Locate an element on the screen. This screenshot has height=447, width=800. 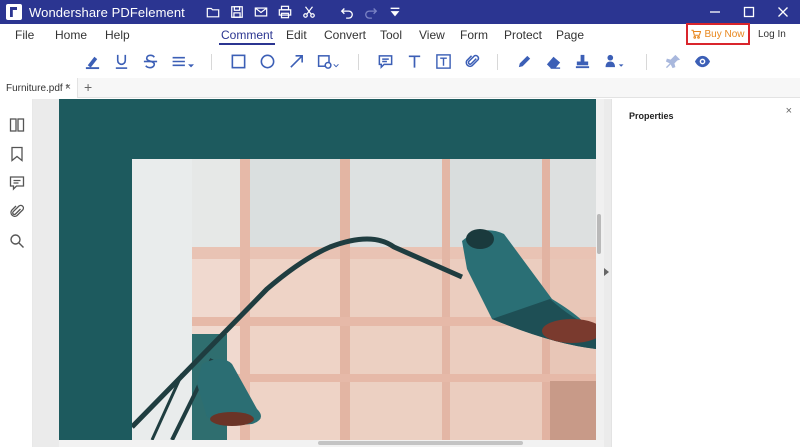
document-tab-bar: Furniture.pdf * × + is located at coordinates (400, 88).